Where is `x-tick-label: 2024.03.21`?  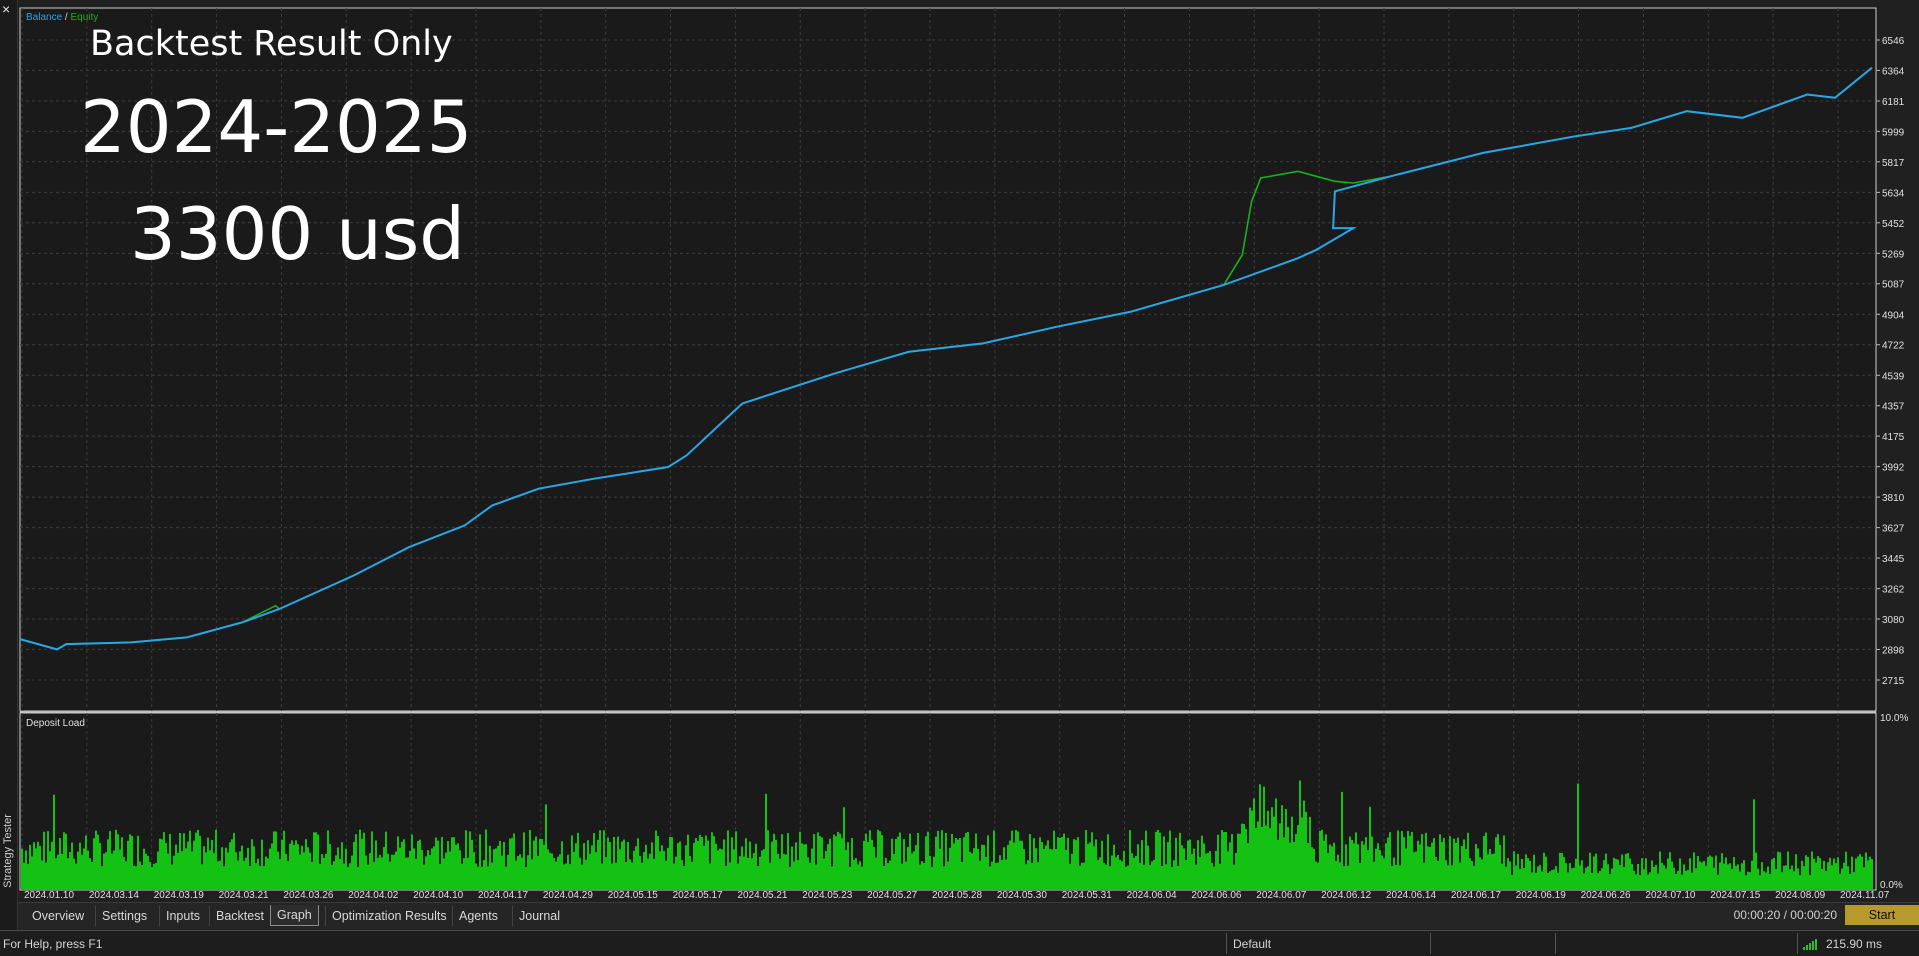
x-tick-label: 2024.03.21 is located at coordinates (244, 895).